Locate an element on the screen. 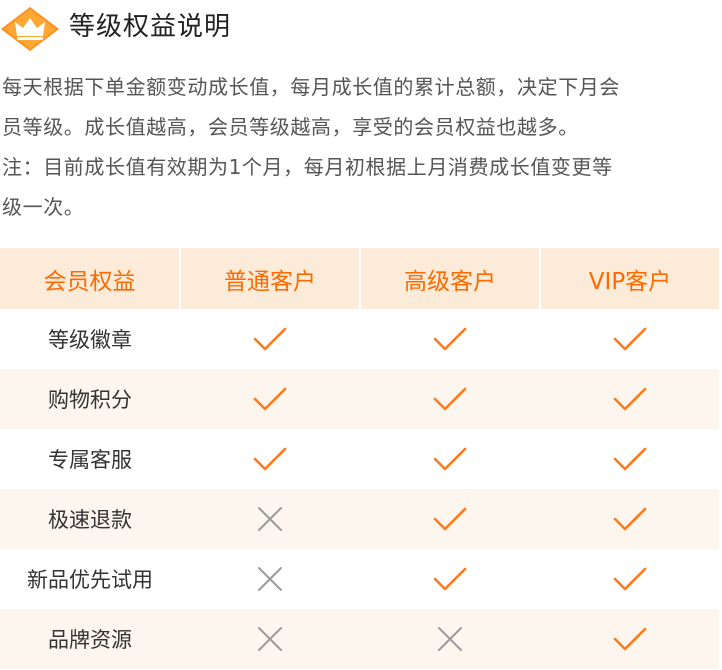 This screenshot has width=722, height=670. column-header-benefit: 会员权益 is located at coordinates (90, 278).